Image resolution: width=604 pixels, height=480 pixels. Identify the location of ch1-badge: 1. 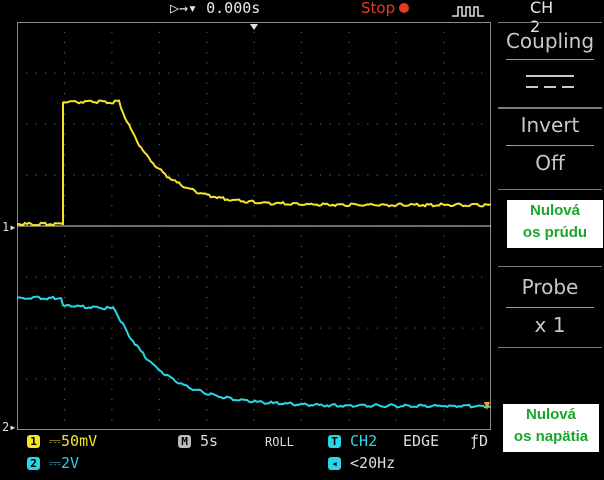
(33, 441).